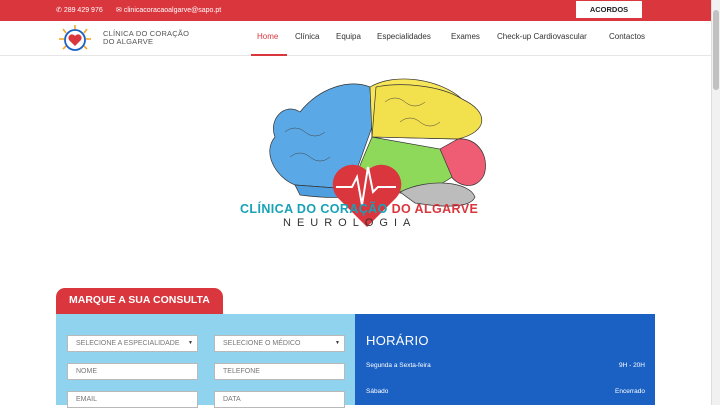 Image resolution: width=720 pixels, height=408 pixels. I want to click on phone-number: 289 429 976, so click(83, 10).